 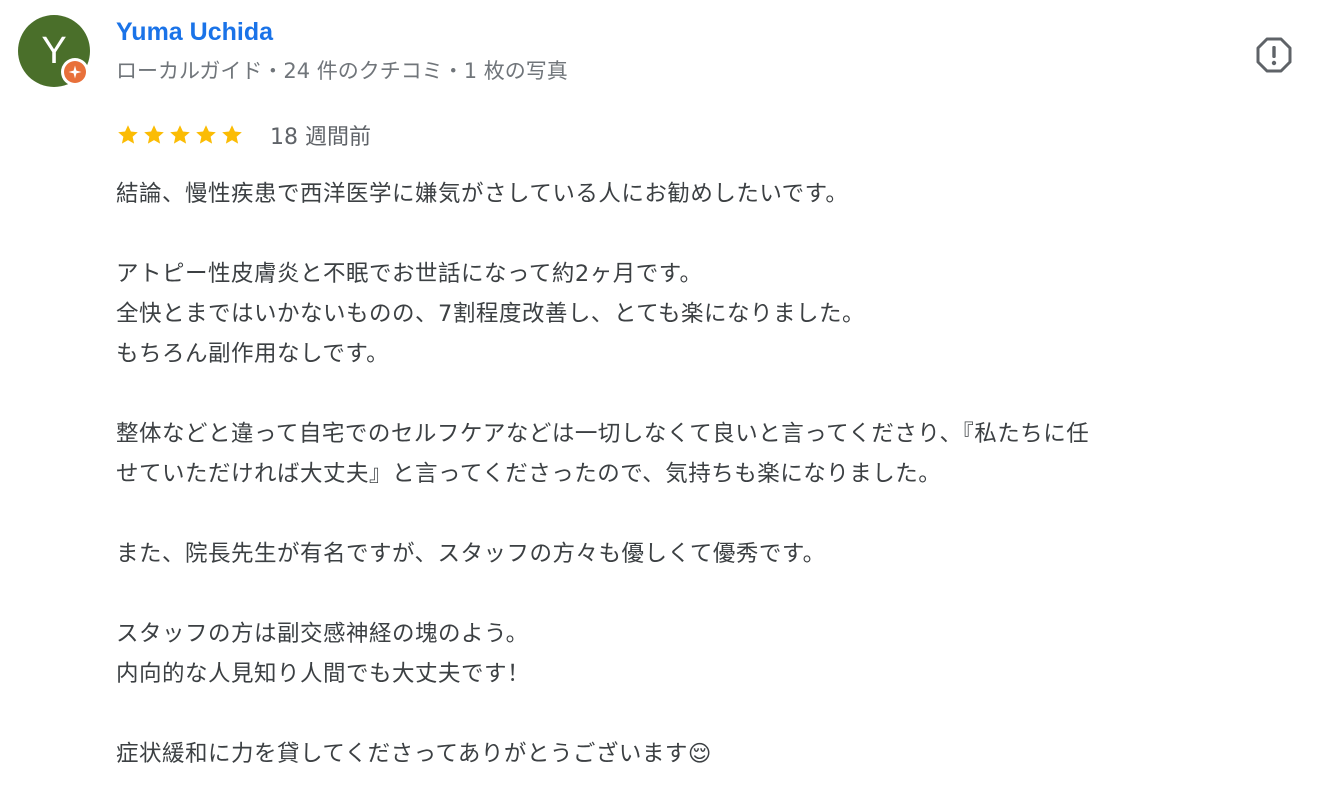 I want to click on review-paragraph: また、院長先生が有名ですが、スタッフの方々も優しくて優秀です。, so click(x=721, y=554).